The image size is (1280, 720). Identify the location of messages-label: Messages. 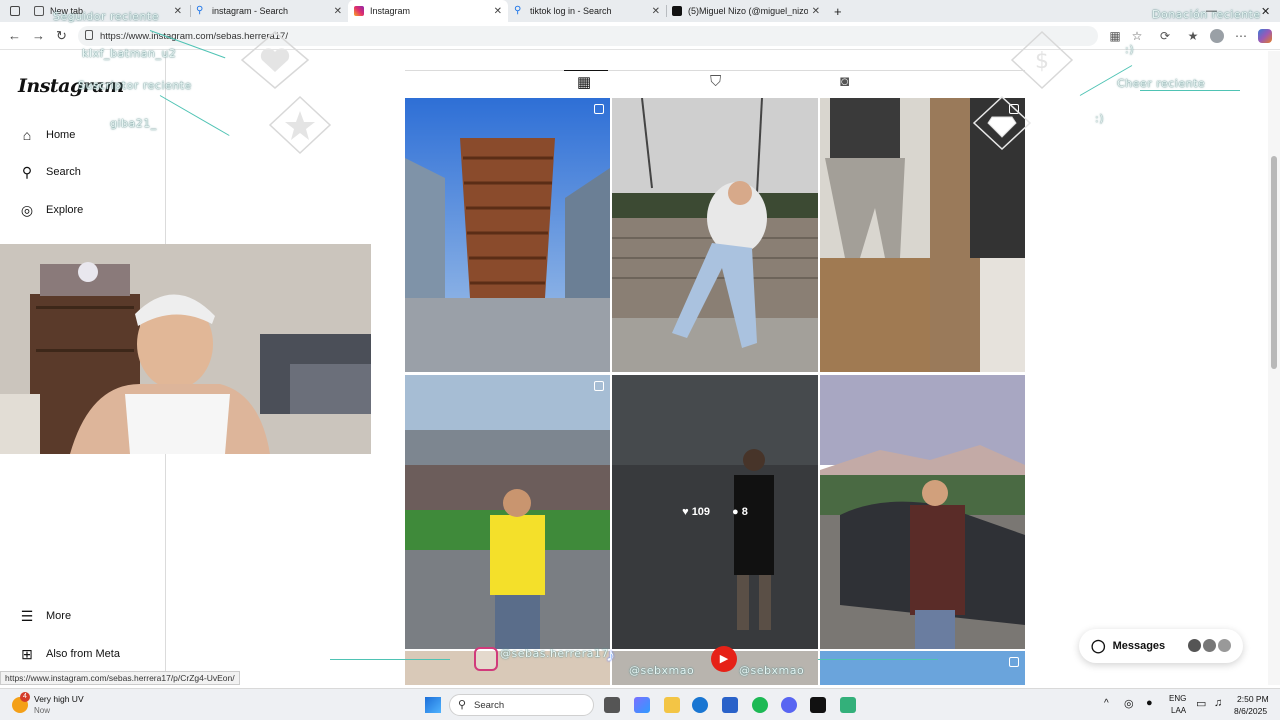
(1139, 646).